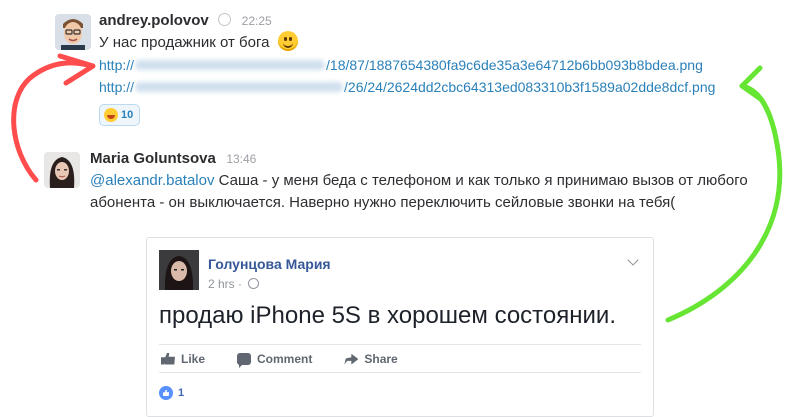 This screenshot has height=417, width=800. Describe the element at coordinates (254, 283) in the screenshot. I see `globe-icon` at that location.